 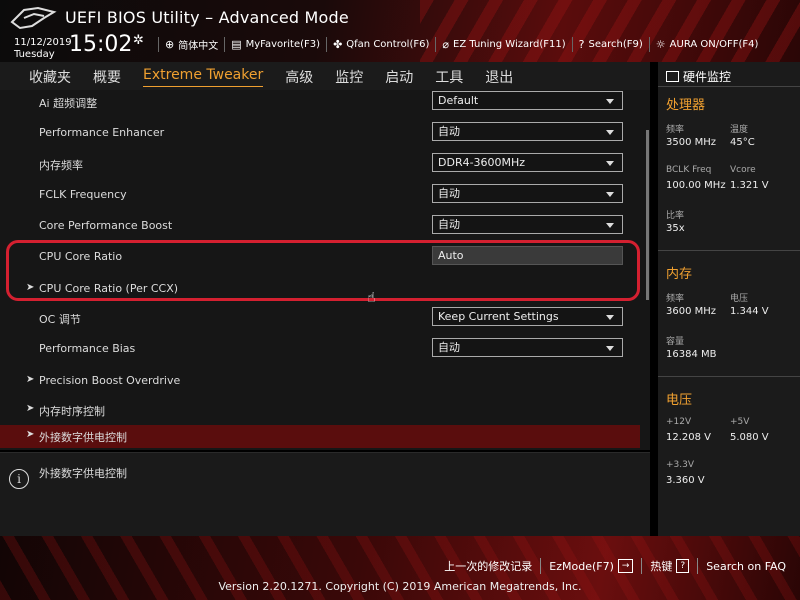 I want to click on ratio-value: 35x, so click(x=675, y=228).